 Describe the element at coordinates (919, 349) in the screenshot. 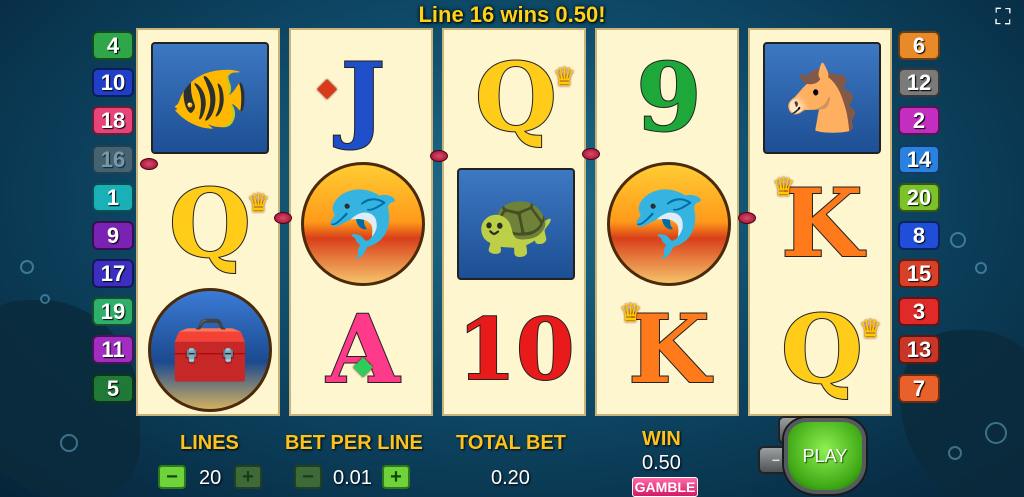

I see `line-badge: 13` at that location.